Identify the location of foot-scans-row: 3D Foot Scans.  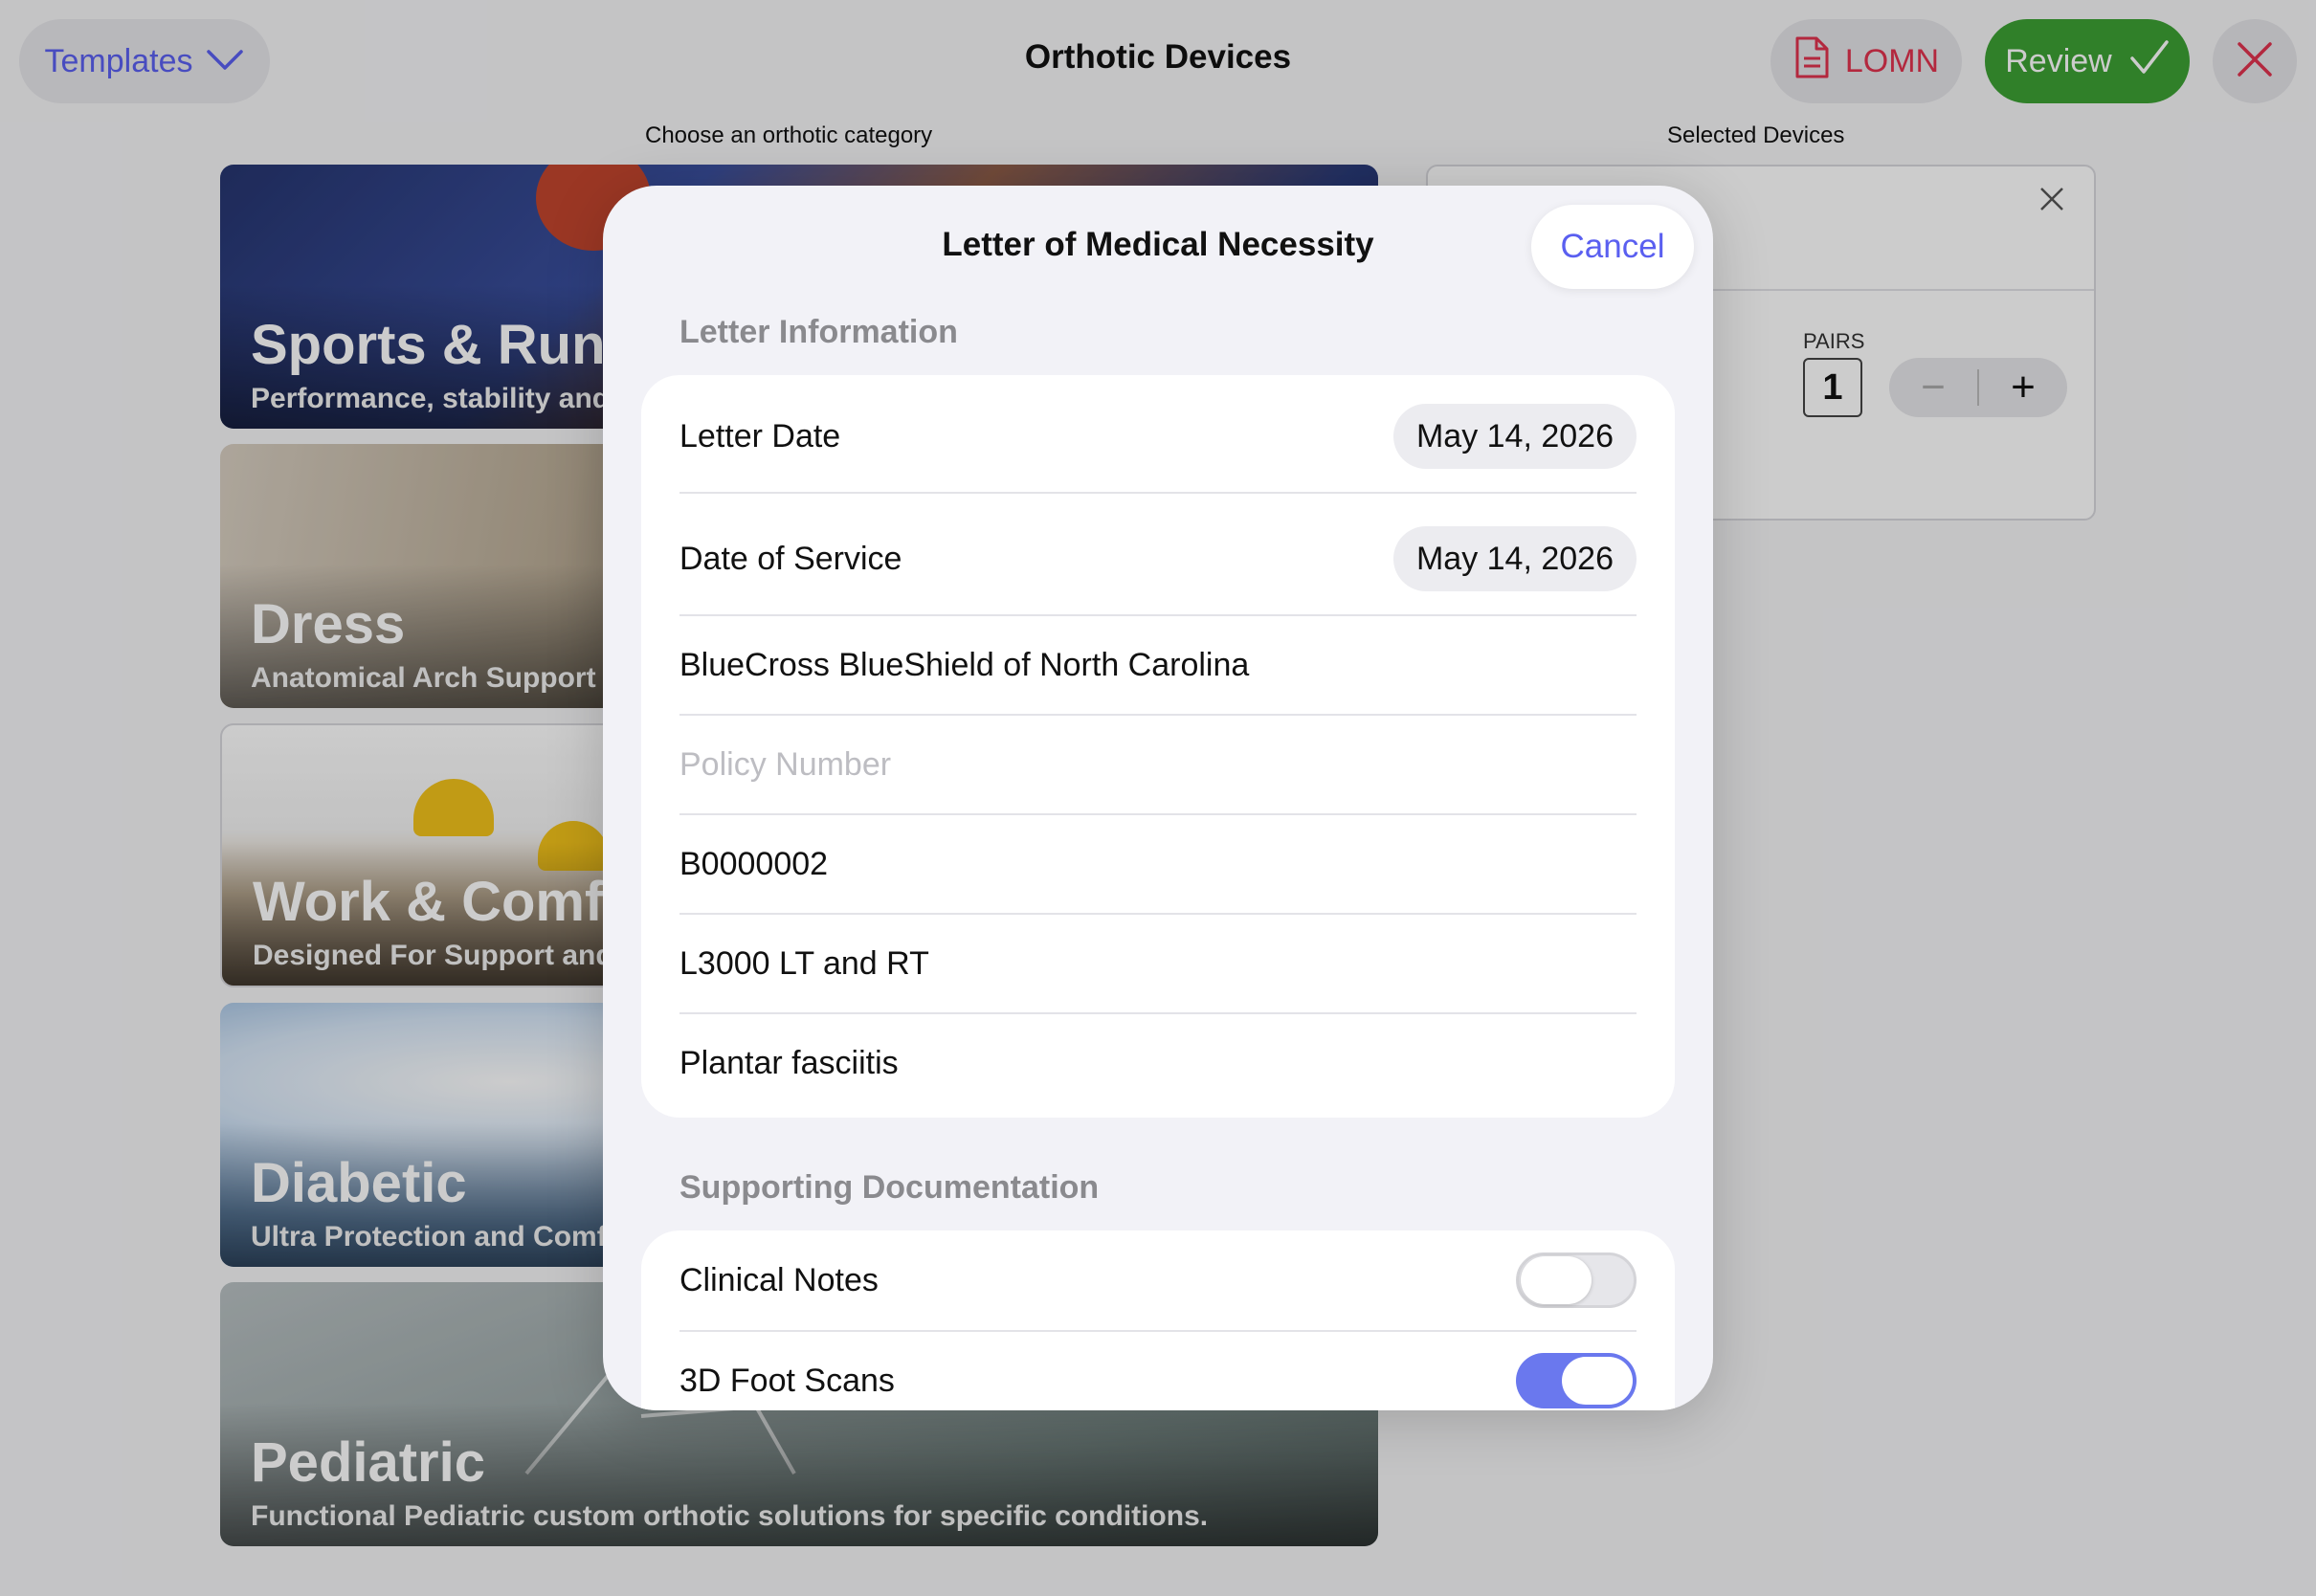
(1158, 1371).